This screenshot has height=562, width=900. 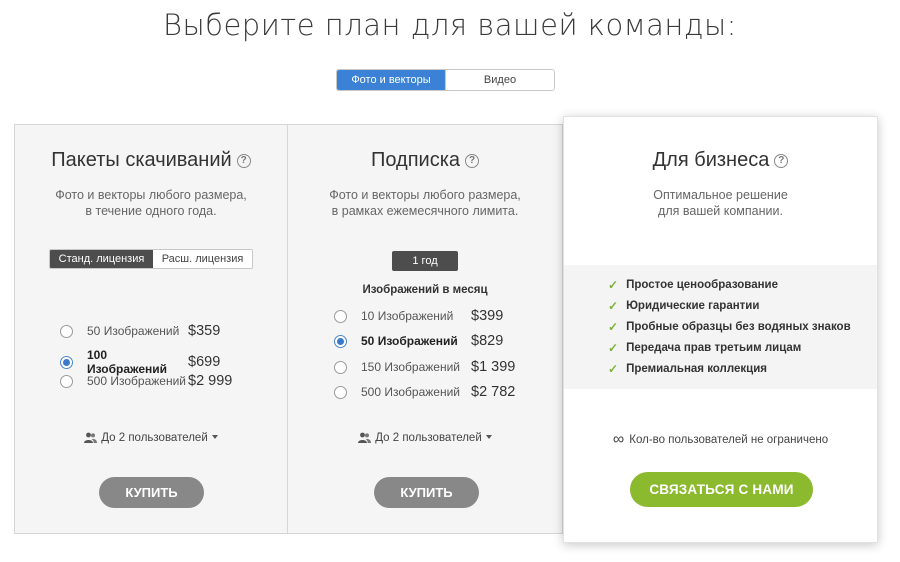 I want to click on feature-item: ✓ Простое ценообразование, so click(x=693, y=285).